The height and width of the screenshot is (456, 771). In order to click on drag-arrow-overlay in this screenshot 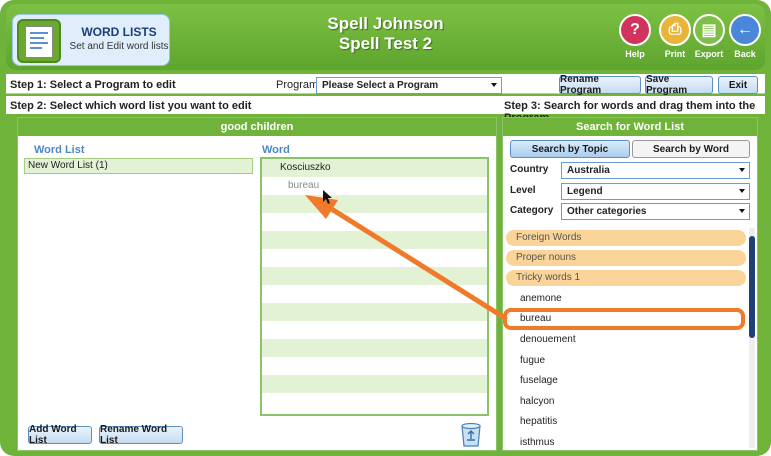, I will do `click(406, 255)`.